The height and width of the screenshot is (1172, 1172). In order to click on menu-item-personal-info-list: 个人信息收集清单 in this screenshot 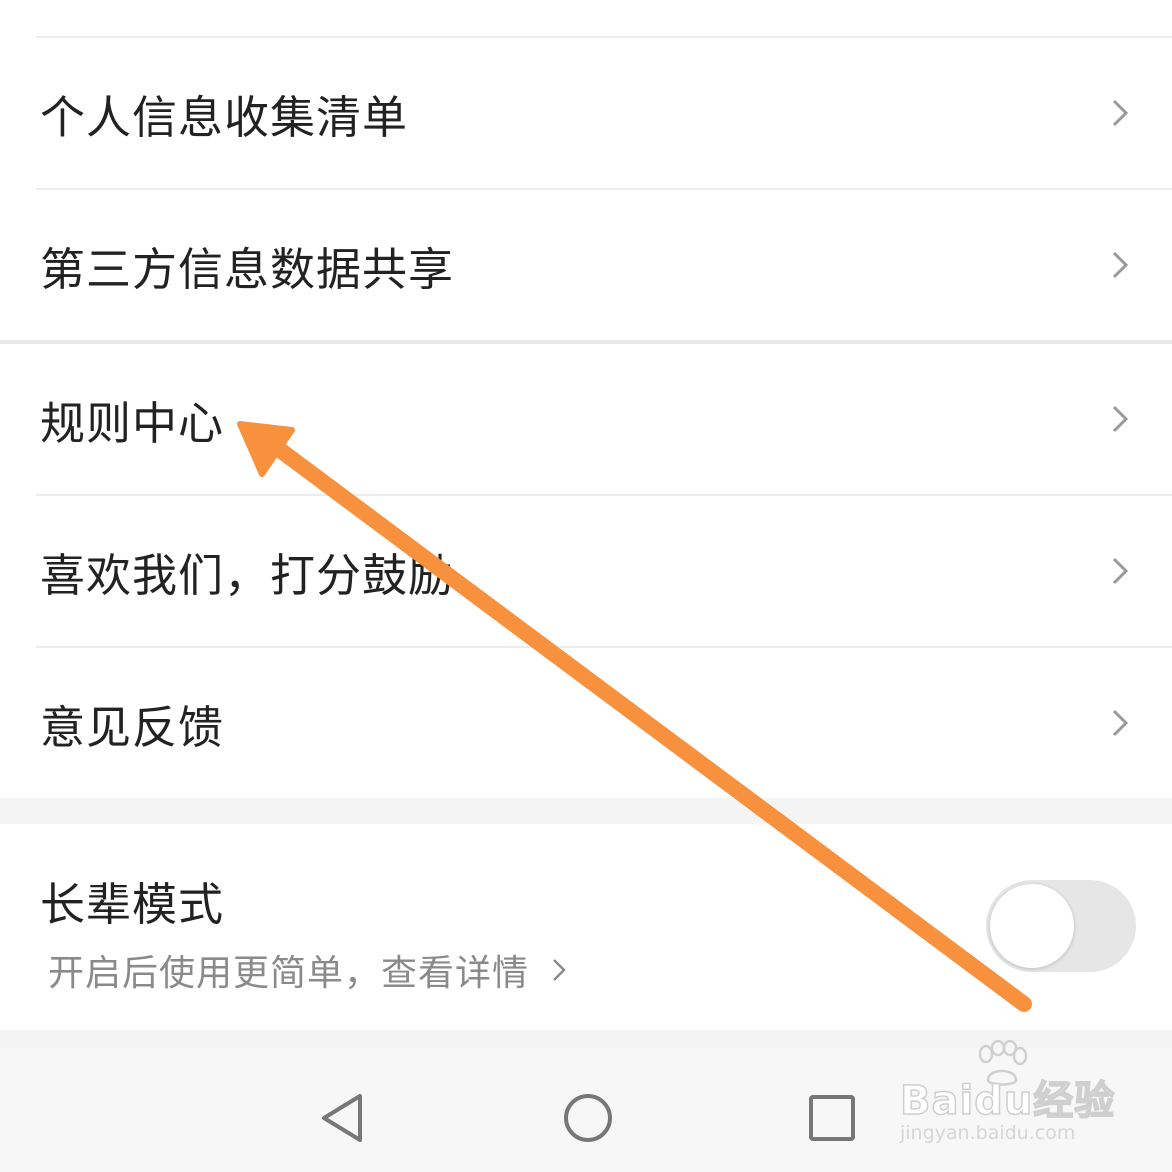, I will do `click(586, 113)`.